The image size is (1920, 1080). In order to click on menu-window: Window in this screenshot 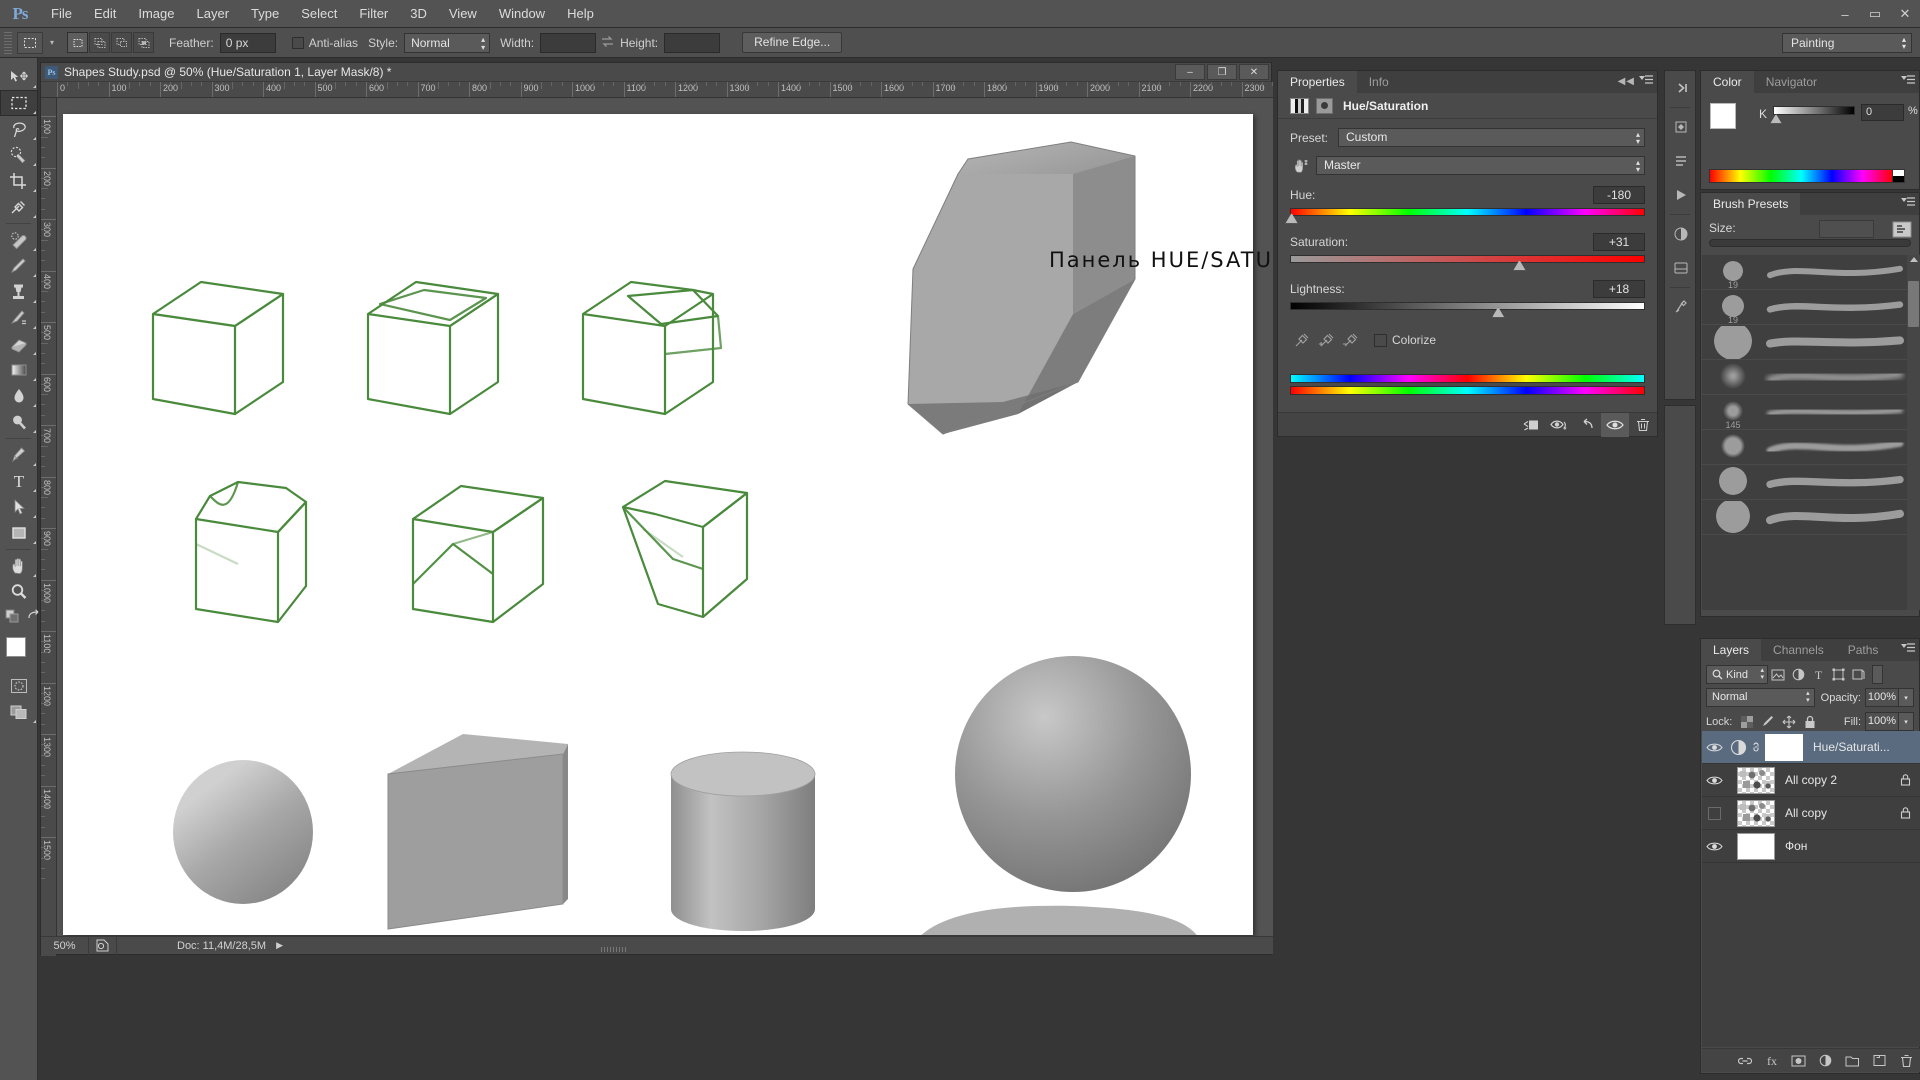, I will do `click(522, 14)`.